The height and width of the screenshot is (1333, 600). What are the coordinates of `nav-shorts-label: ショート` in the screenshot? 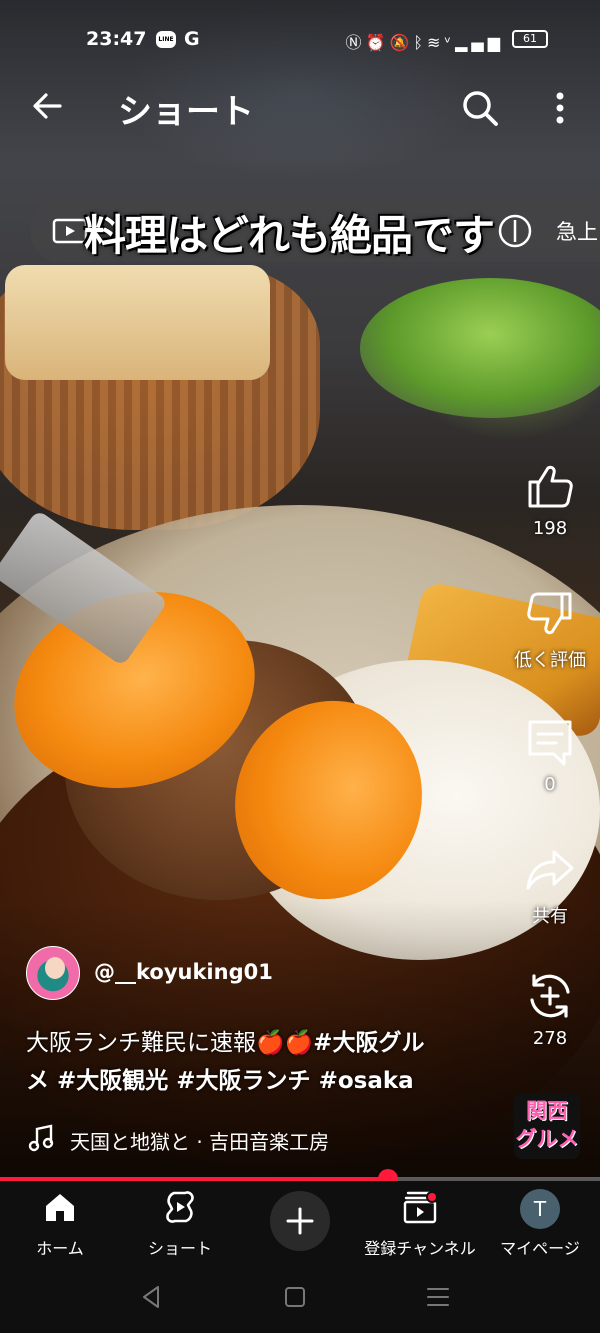 It's located at (179, 1248).